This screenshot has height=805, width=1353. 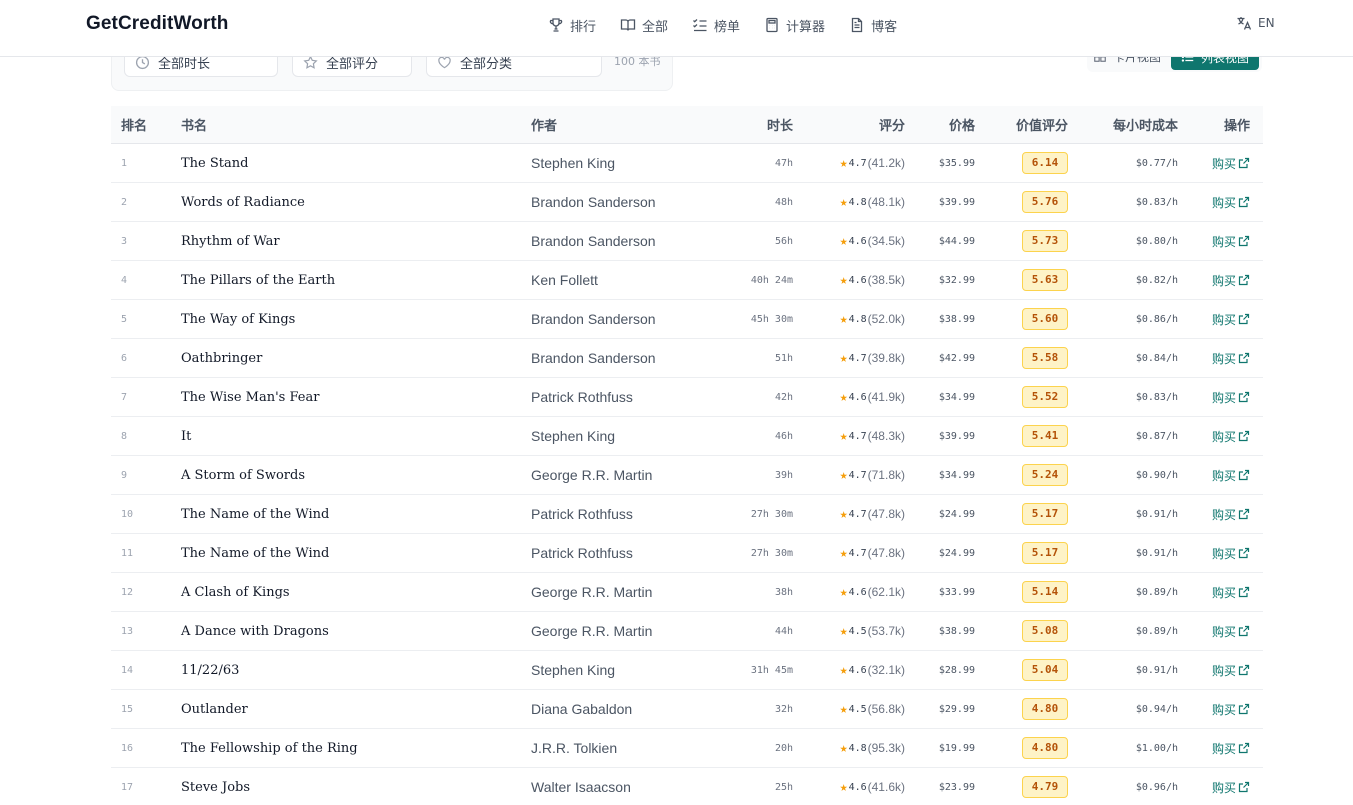 What do you see at coordinates (351, 631) in the screenshot?
I see `book-title: A Dance with Dragons` at bounding box center [351, 631].